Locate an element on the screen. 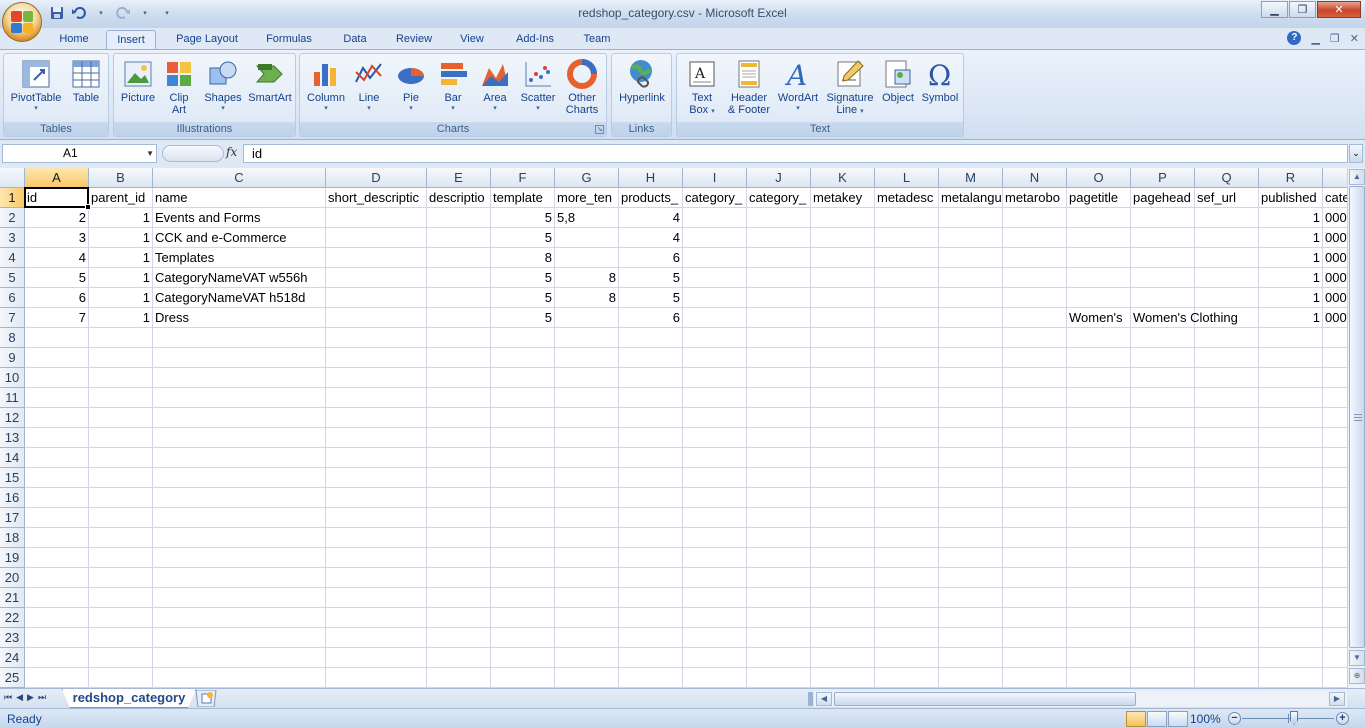 This screenshot has height=728, width=1365. column-header: K is located at coordinates (843, 178).